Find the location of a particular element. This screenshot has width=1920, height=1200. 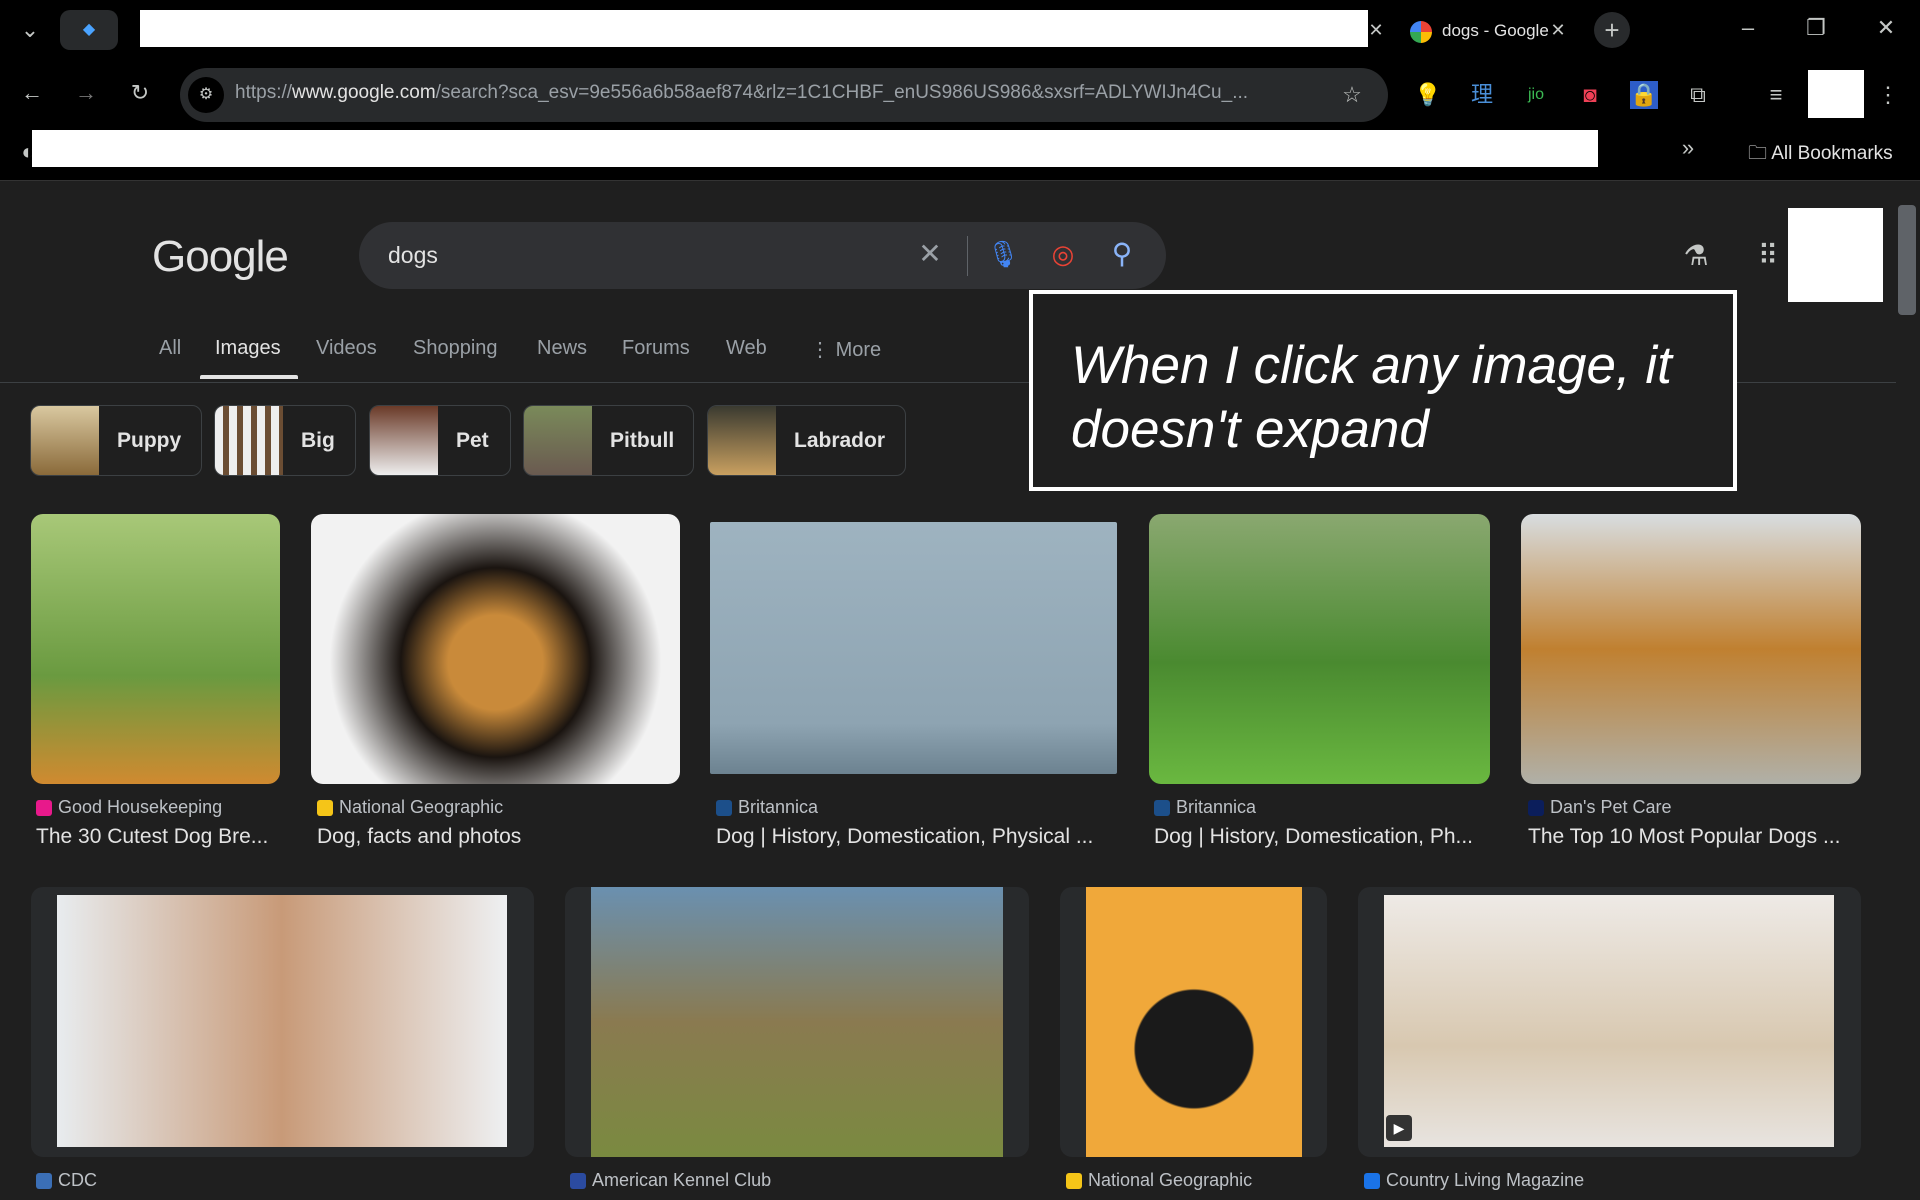

chip-label: Pet is located at coordinates (472, 440).